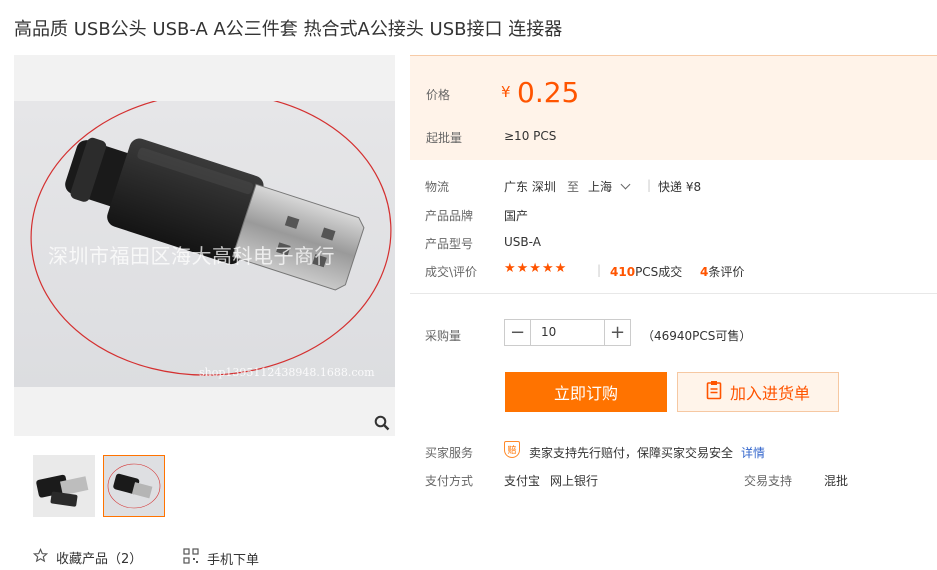 This screenshot has height=570, width=937. Describe the element at coordinates (449, 481) in the screenshot. I see `payment-label: 支付方式` at that location.